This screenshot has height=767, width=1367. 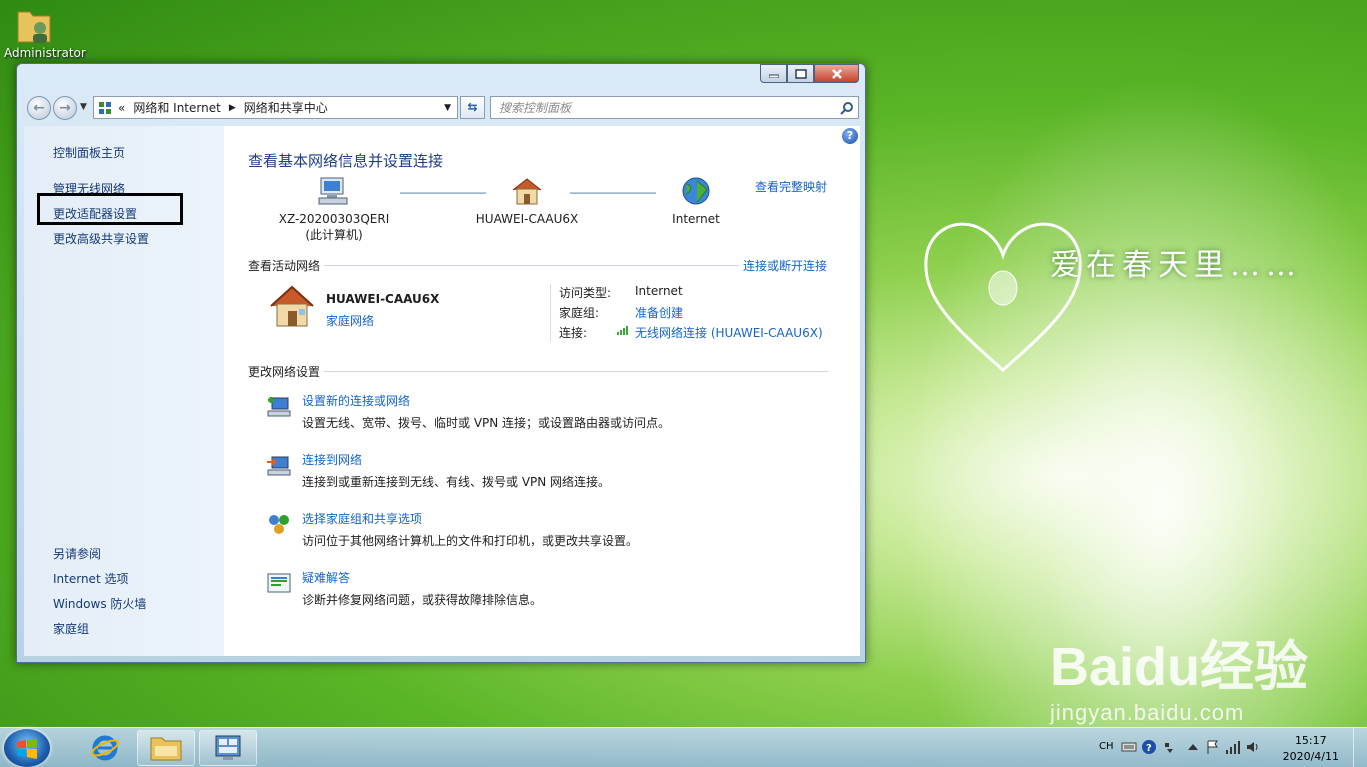 What do you see at coordinates (1253, 747) in the screenshot?
I see `volume-icon` at bounding box center [1253, 747].